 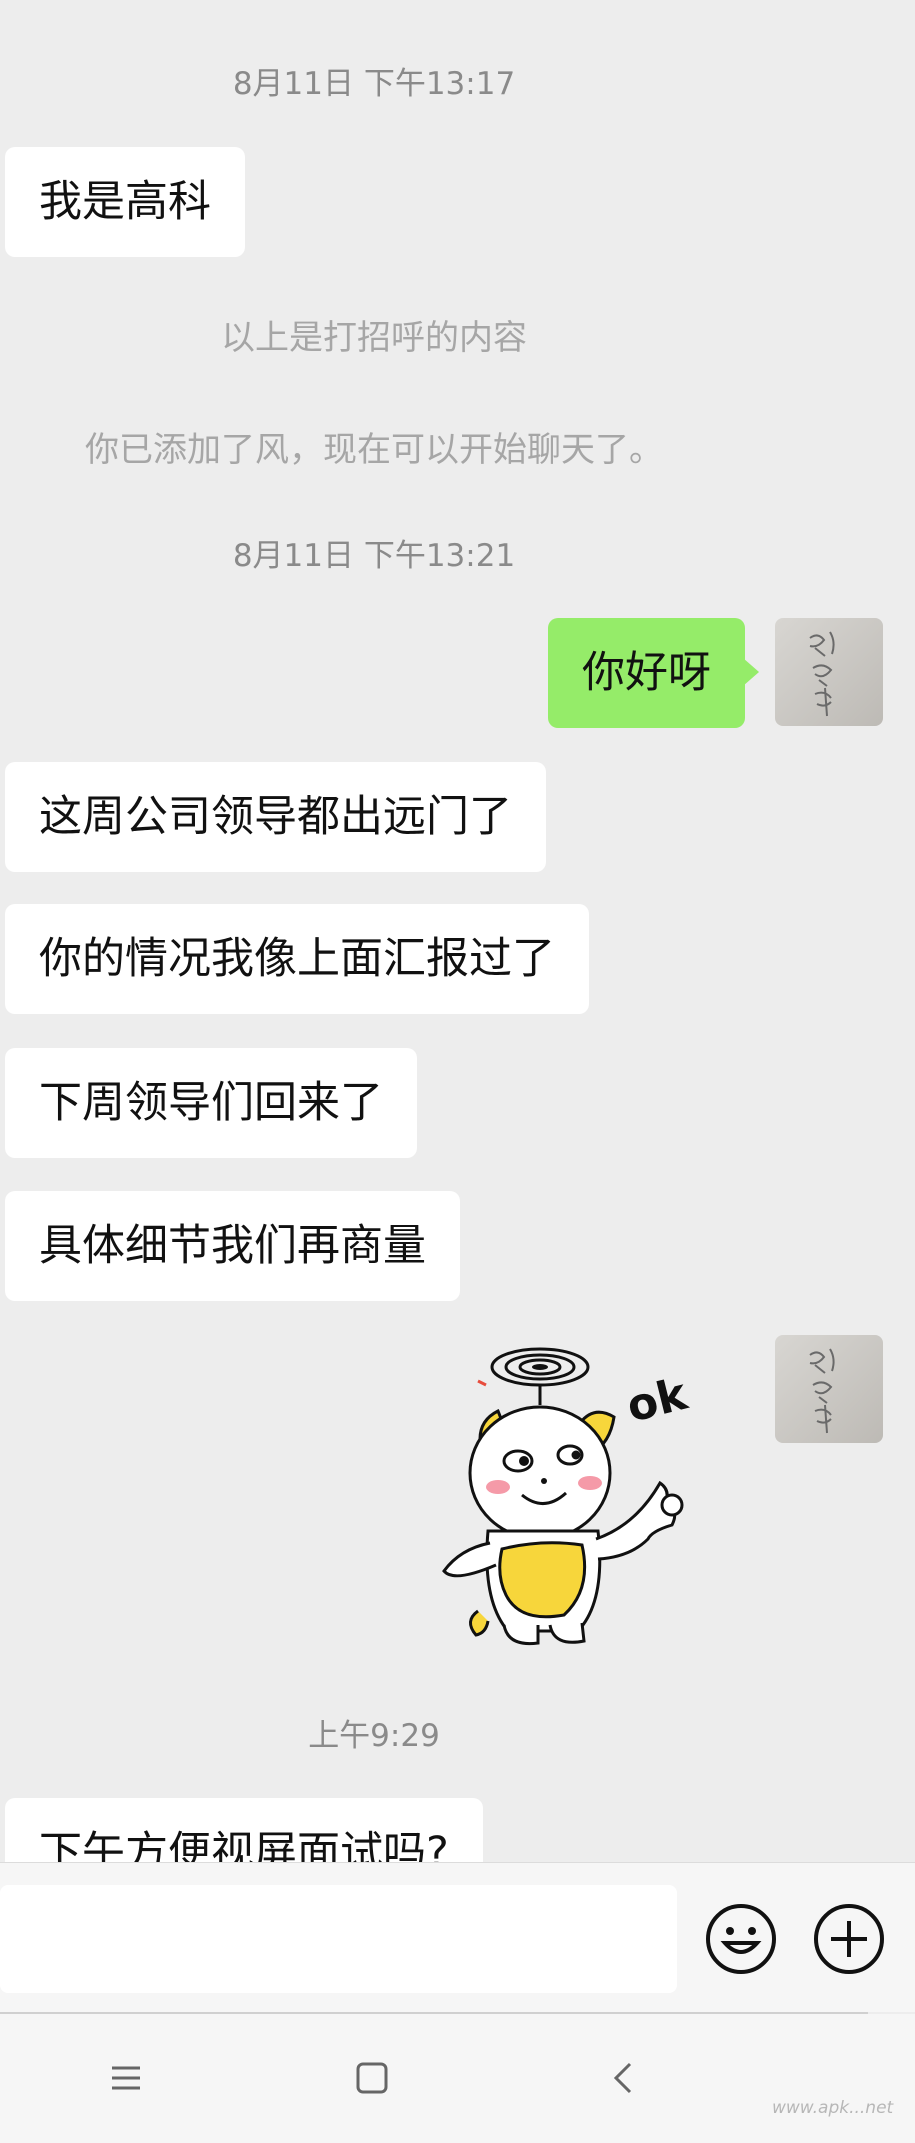 What do you see at coordinates (741, 1939) in the screenshot?
I see `smiley-face-icon` at bounding box center [741, 1939].